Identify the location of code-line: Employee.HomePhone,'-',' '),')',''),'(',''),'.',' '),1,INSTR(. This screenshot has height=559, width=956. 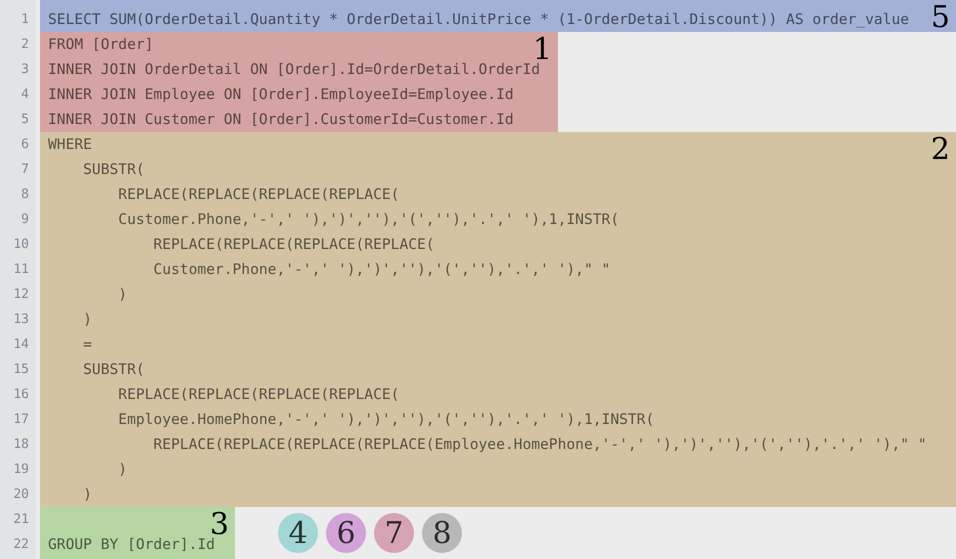
(385, 420).